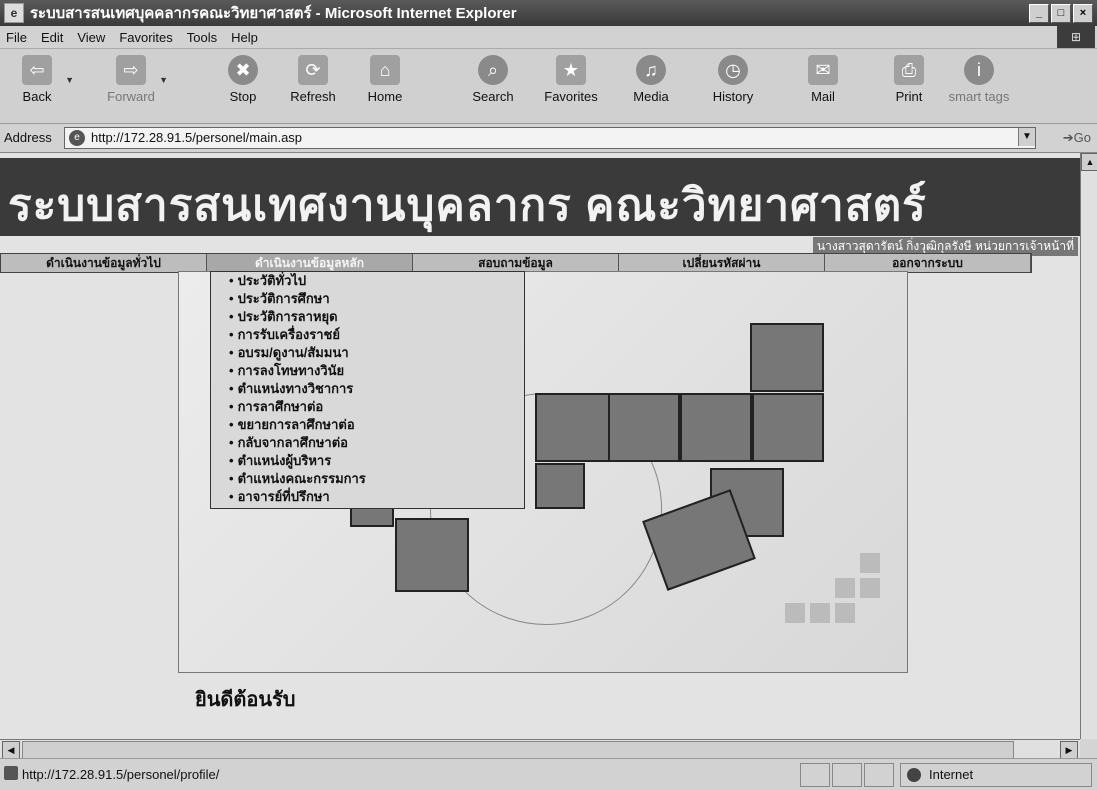 Image resolution: width=1097 pixels, height=790 pixels. Describe the element at coordinates (367, 407) in the screenshot. I see `menu-item-study-leave: การลาศึกษาต่อ` at that location.